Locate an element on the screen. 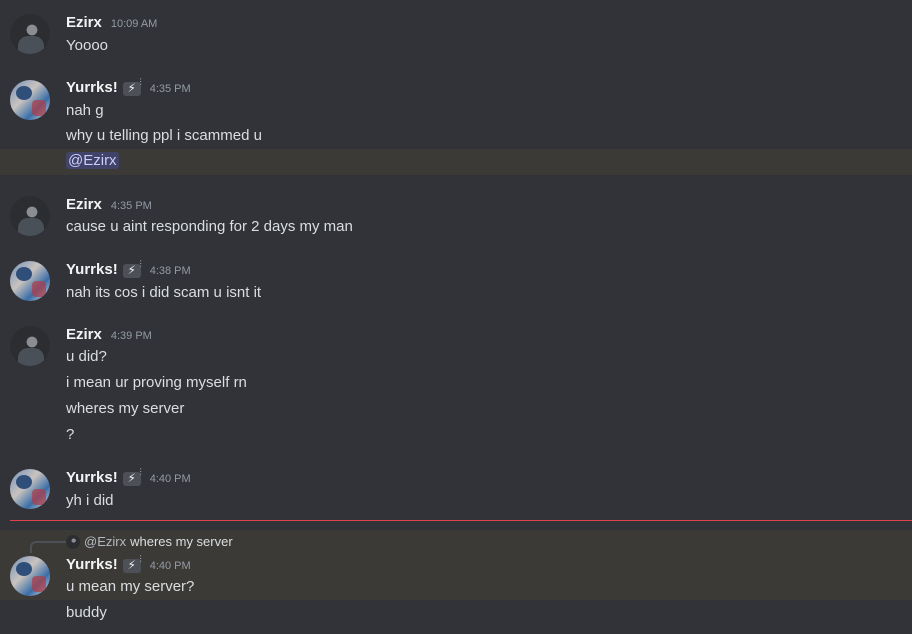 The width and height of the screenshot is (912, 634). mention-highlight-row is located at coordinates (456, 162).